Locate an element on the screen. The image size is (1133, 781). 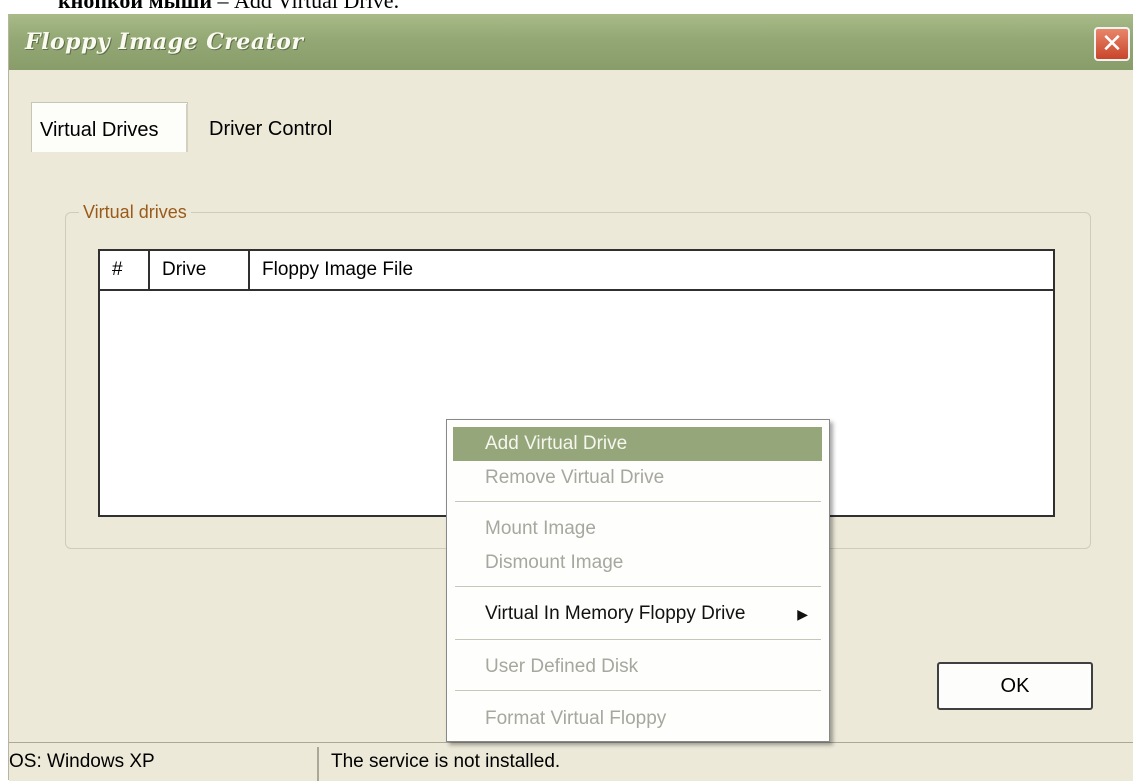
menu-item-user-defined-disk: User Defined Disk is located at coordinates (637, 667).